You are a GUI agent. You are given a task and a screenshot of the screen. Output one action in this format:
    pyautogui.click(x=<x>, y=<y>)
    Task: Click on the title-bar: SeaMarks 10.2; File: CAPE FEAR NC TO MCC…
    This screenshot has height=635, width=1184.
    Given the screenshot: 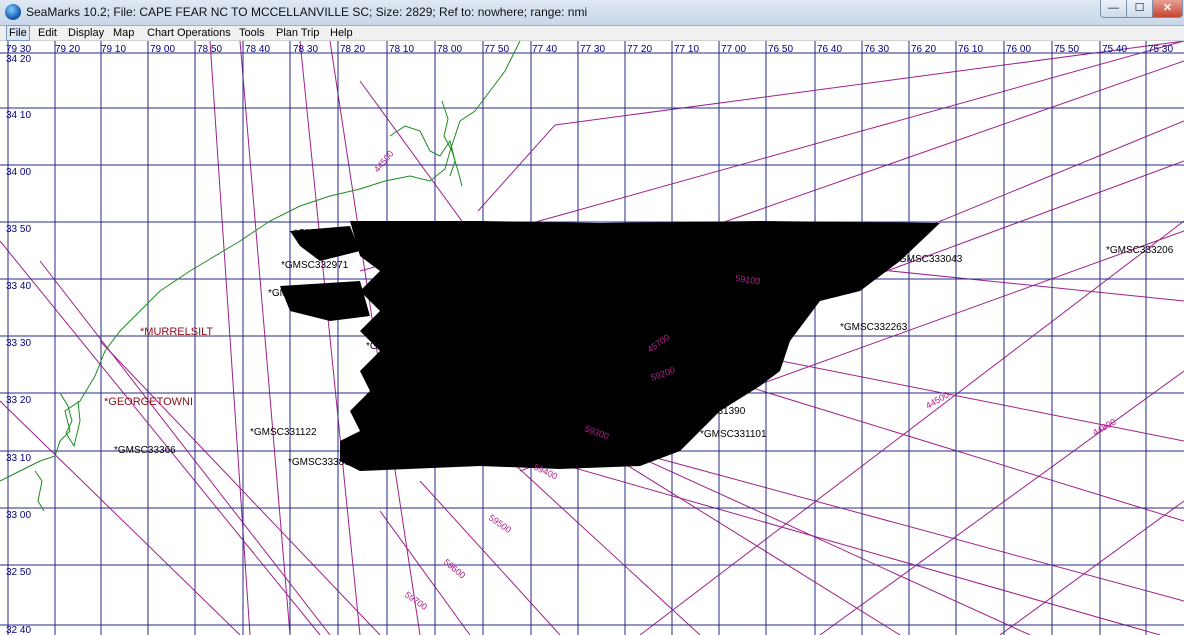 What is the action you would take?
    pyautogui.click(x=592, y=13)
    